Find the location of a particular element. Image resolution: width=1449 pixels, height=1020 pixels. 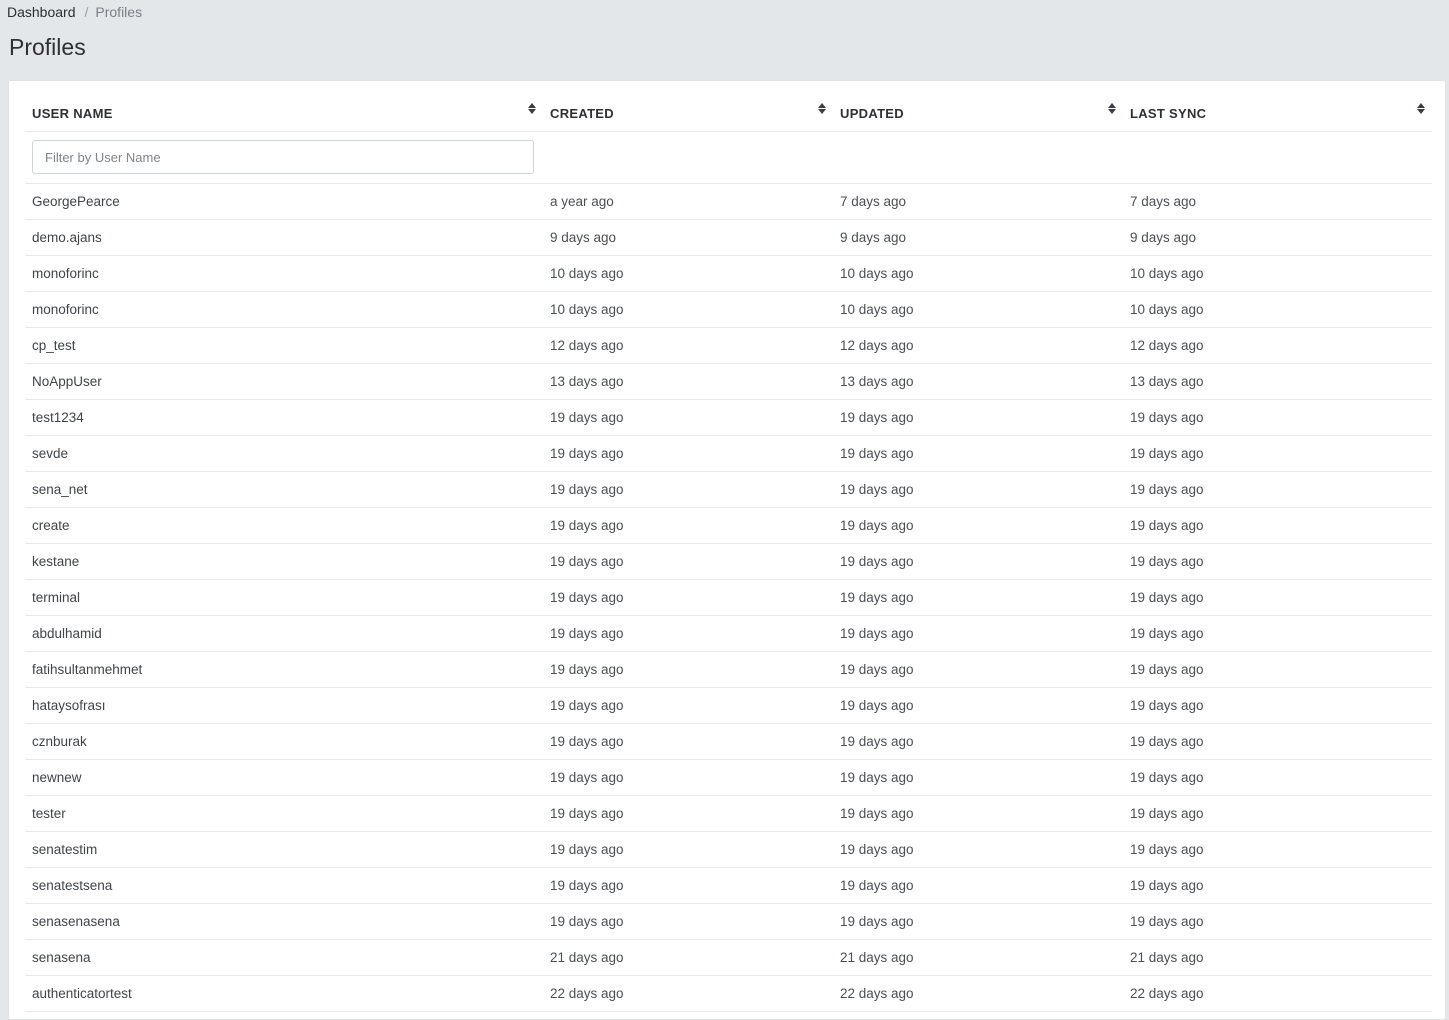

last-sync-cell: 9 days ago is located at coordinates (1277, 237).